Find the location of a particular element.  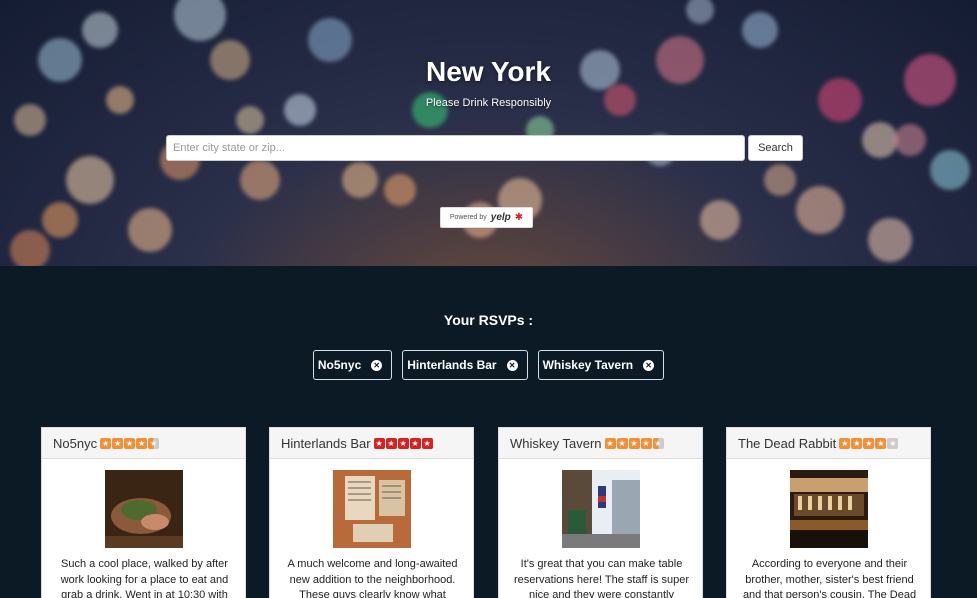

powered-by-label: Powered by is located at coordinates (468, 217).